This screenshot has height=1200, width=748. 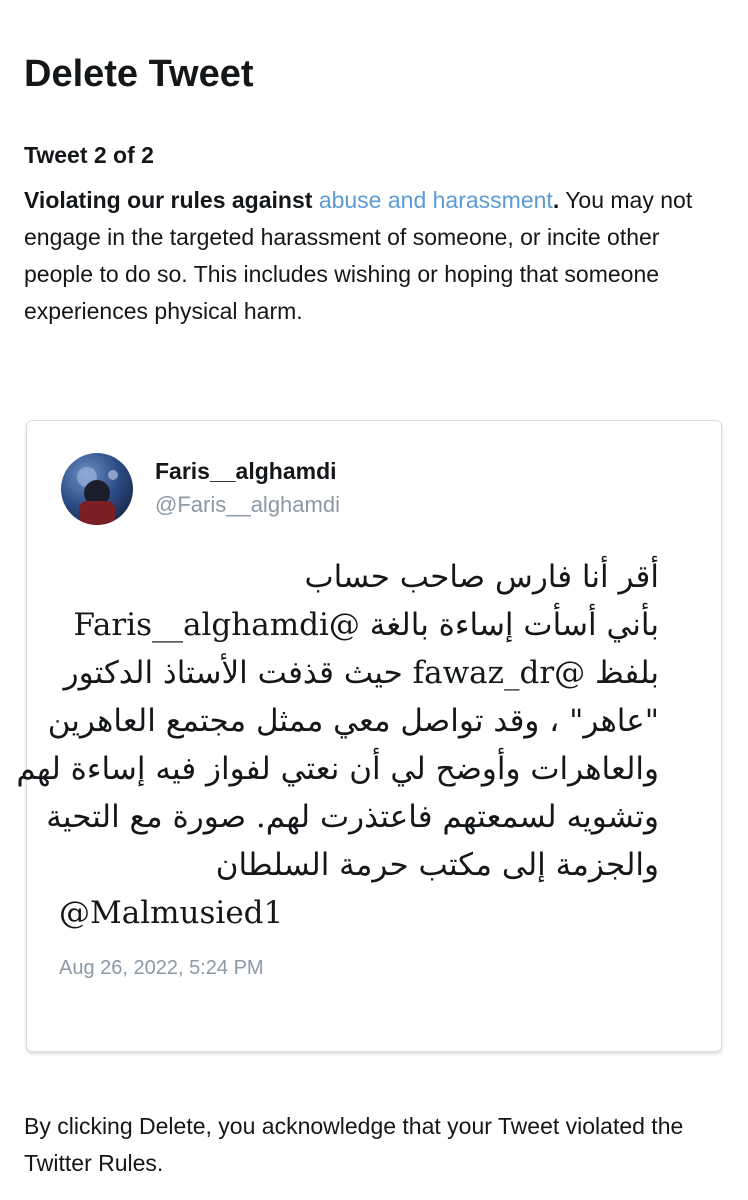 What do you see at coordinates (556, 200) in the screenshot?
I see `violation-period: .` at bounding box center [556, 200].